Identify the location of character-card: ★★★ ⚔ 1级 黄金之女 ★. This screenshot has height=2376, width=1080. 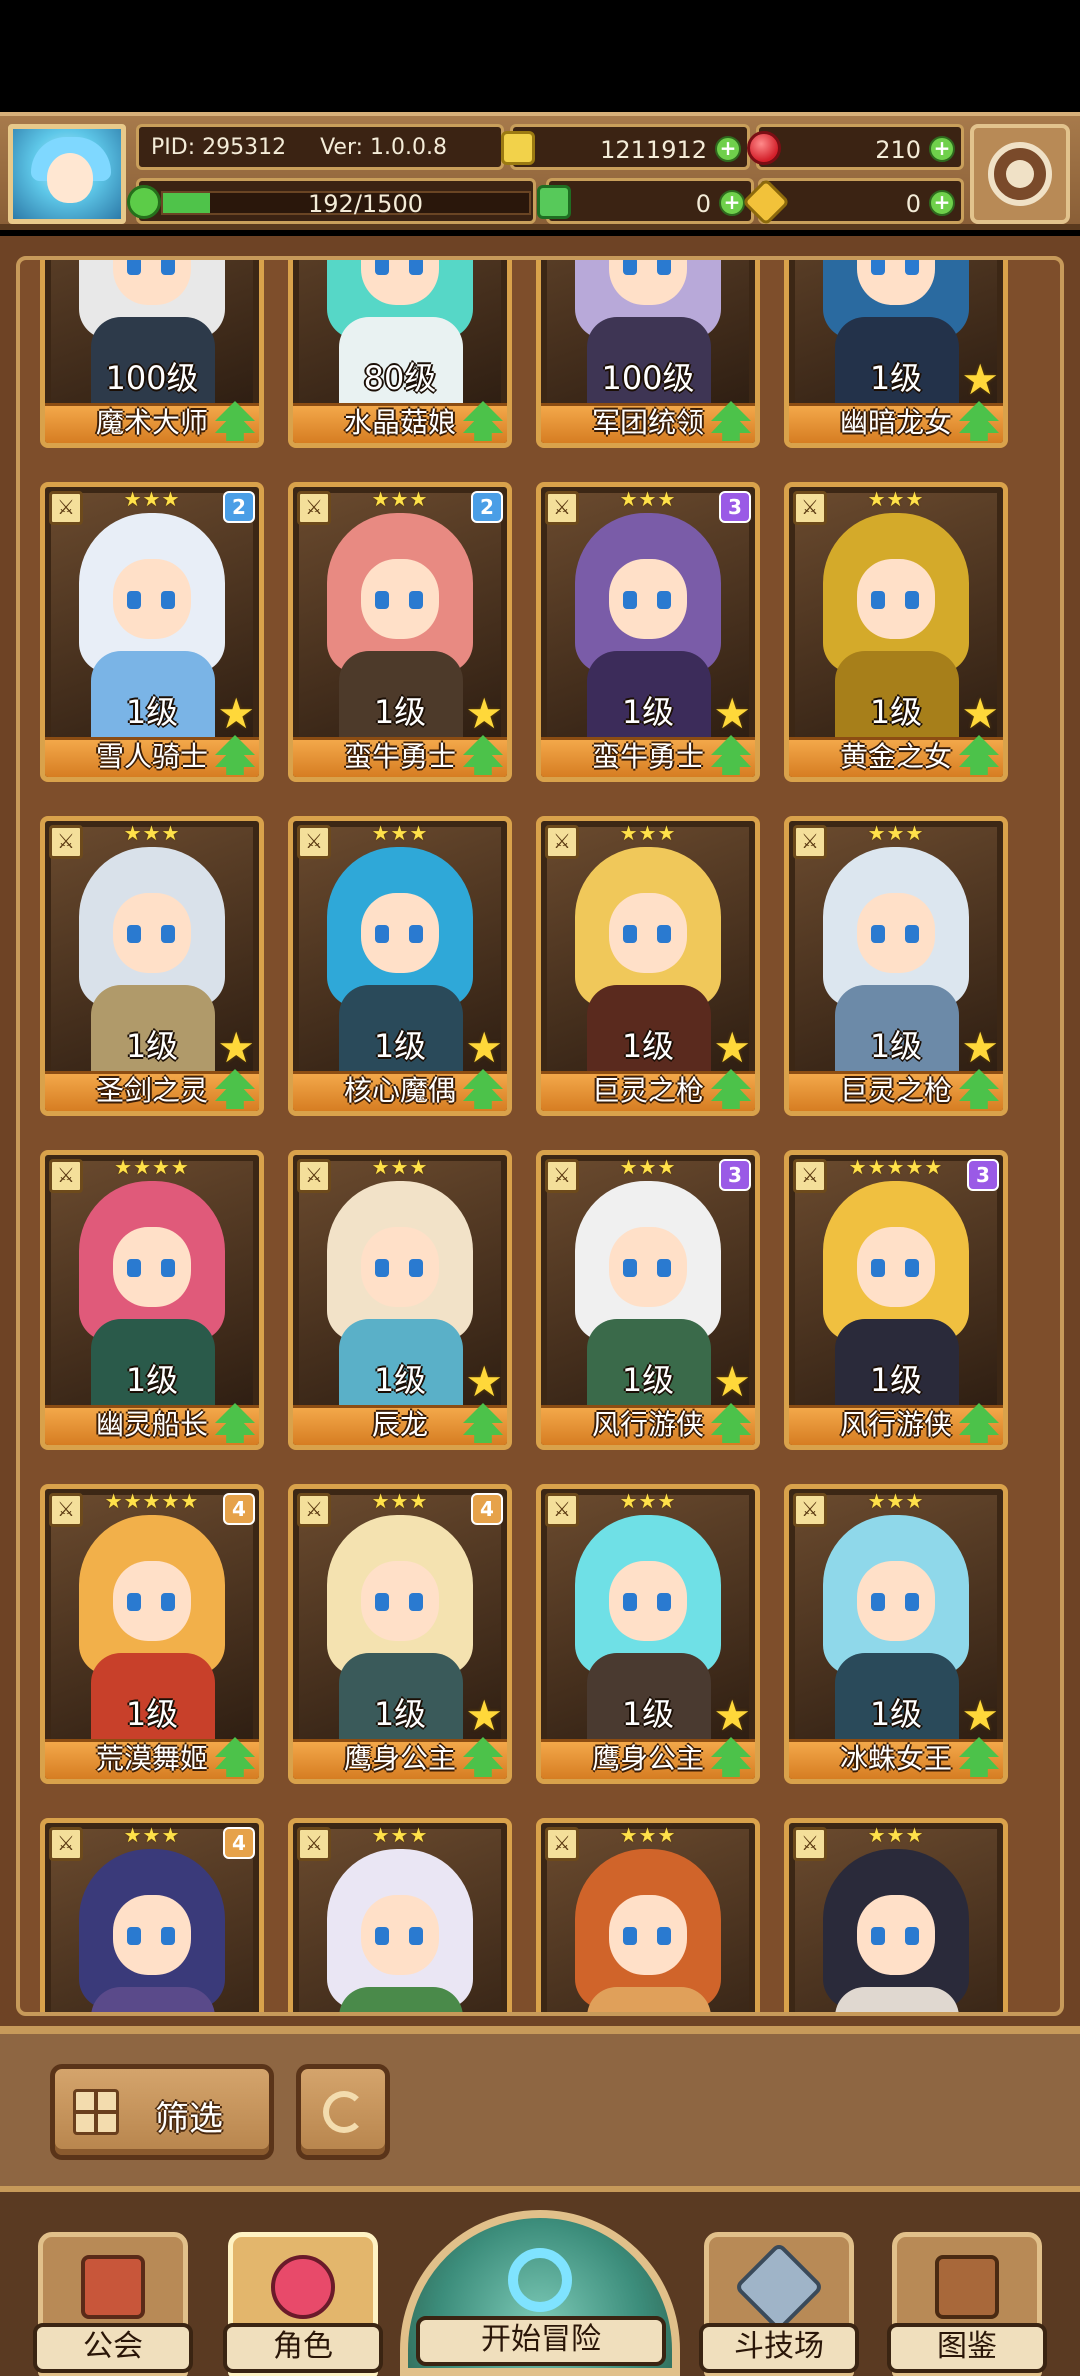
(896, 632).